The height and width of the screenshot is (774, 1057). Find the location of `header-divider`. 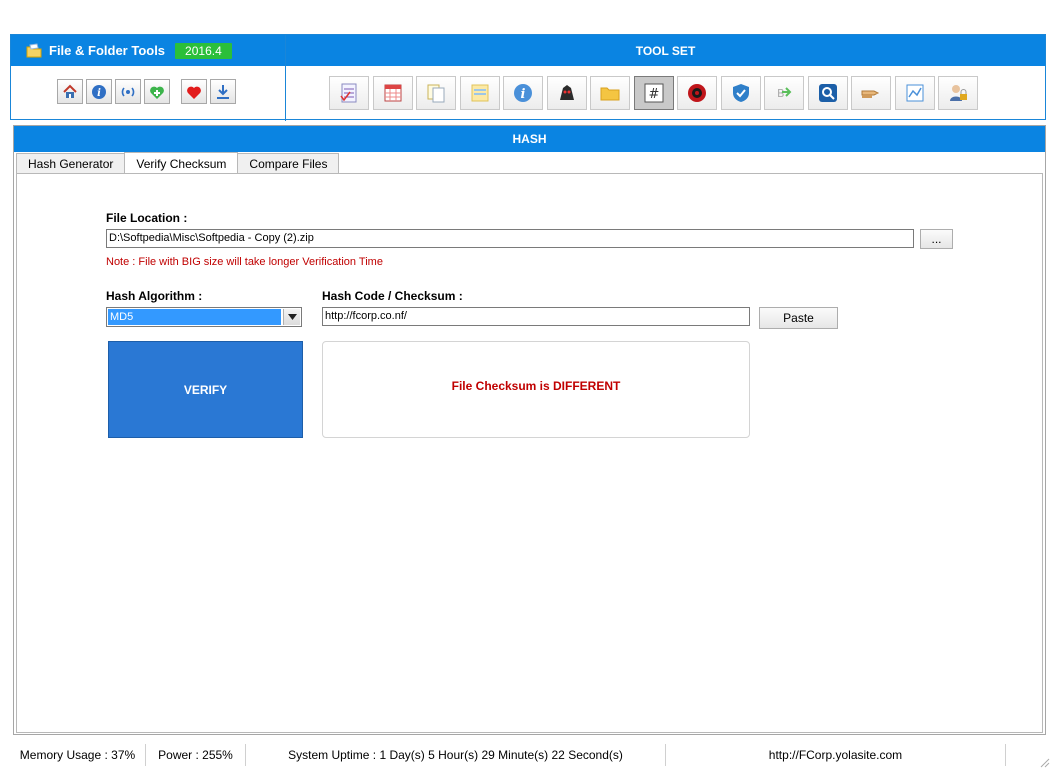

header-divider is located at coordinates (285, 78).